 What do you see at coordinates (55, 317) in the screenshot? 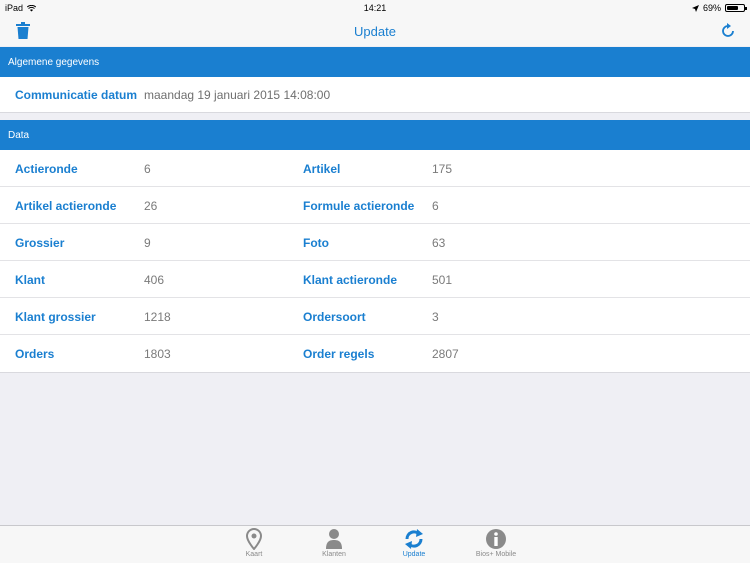
I see `row-label: Klant grossier` at bounding box center [55, 317].